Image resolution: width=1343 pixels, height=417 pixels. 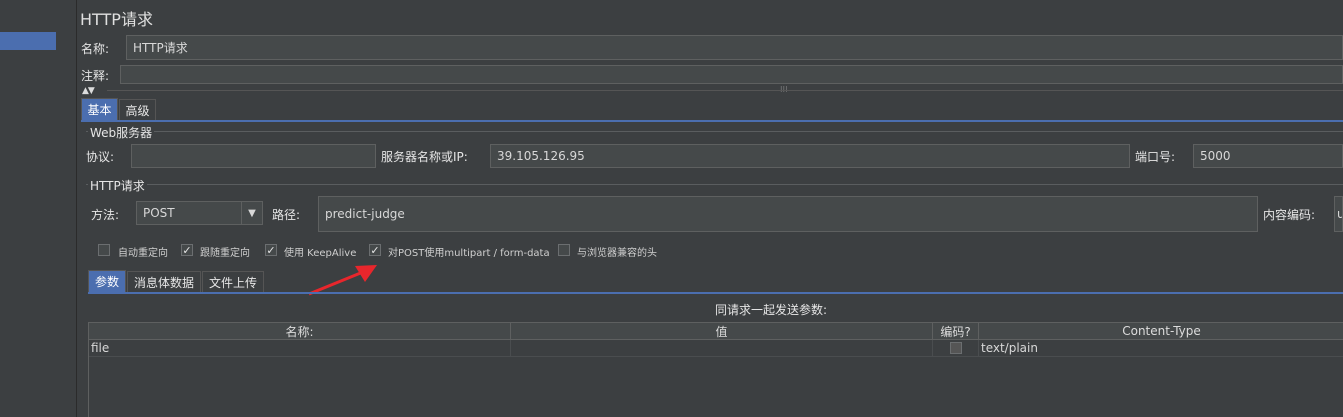 I want to click on port-label: 端口号:, so click(x=1155, y=157).